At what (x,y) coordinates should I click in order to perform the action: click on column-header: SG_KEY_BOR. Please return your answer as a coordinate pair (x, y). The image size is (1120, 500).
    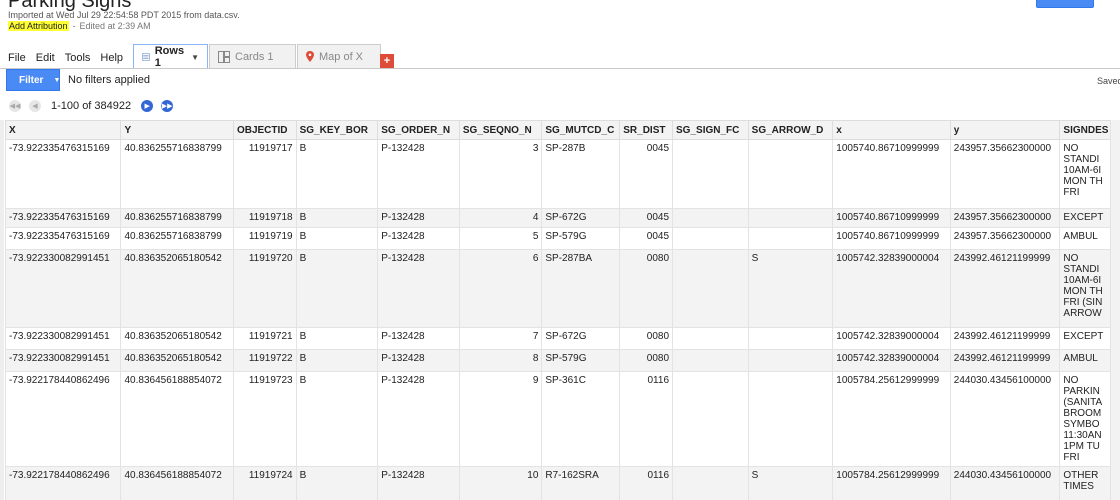
    Looking at the image, I should click on (337, 130).